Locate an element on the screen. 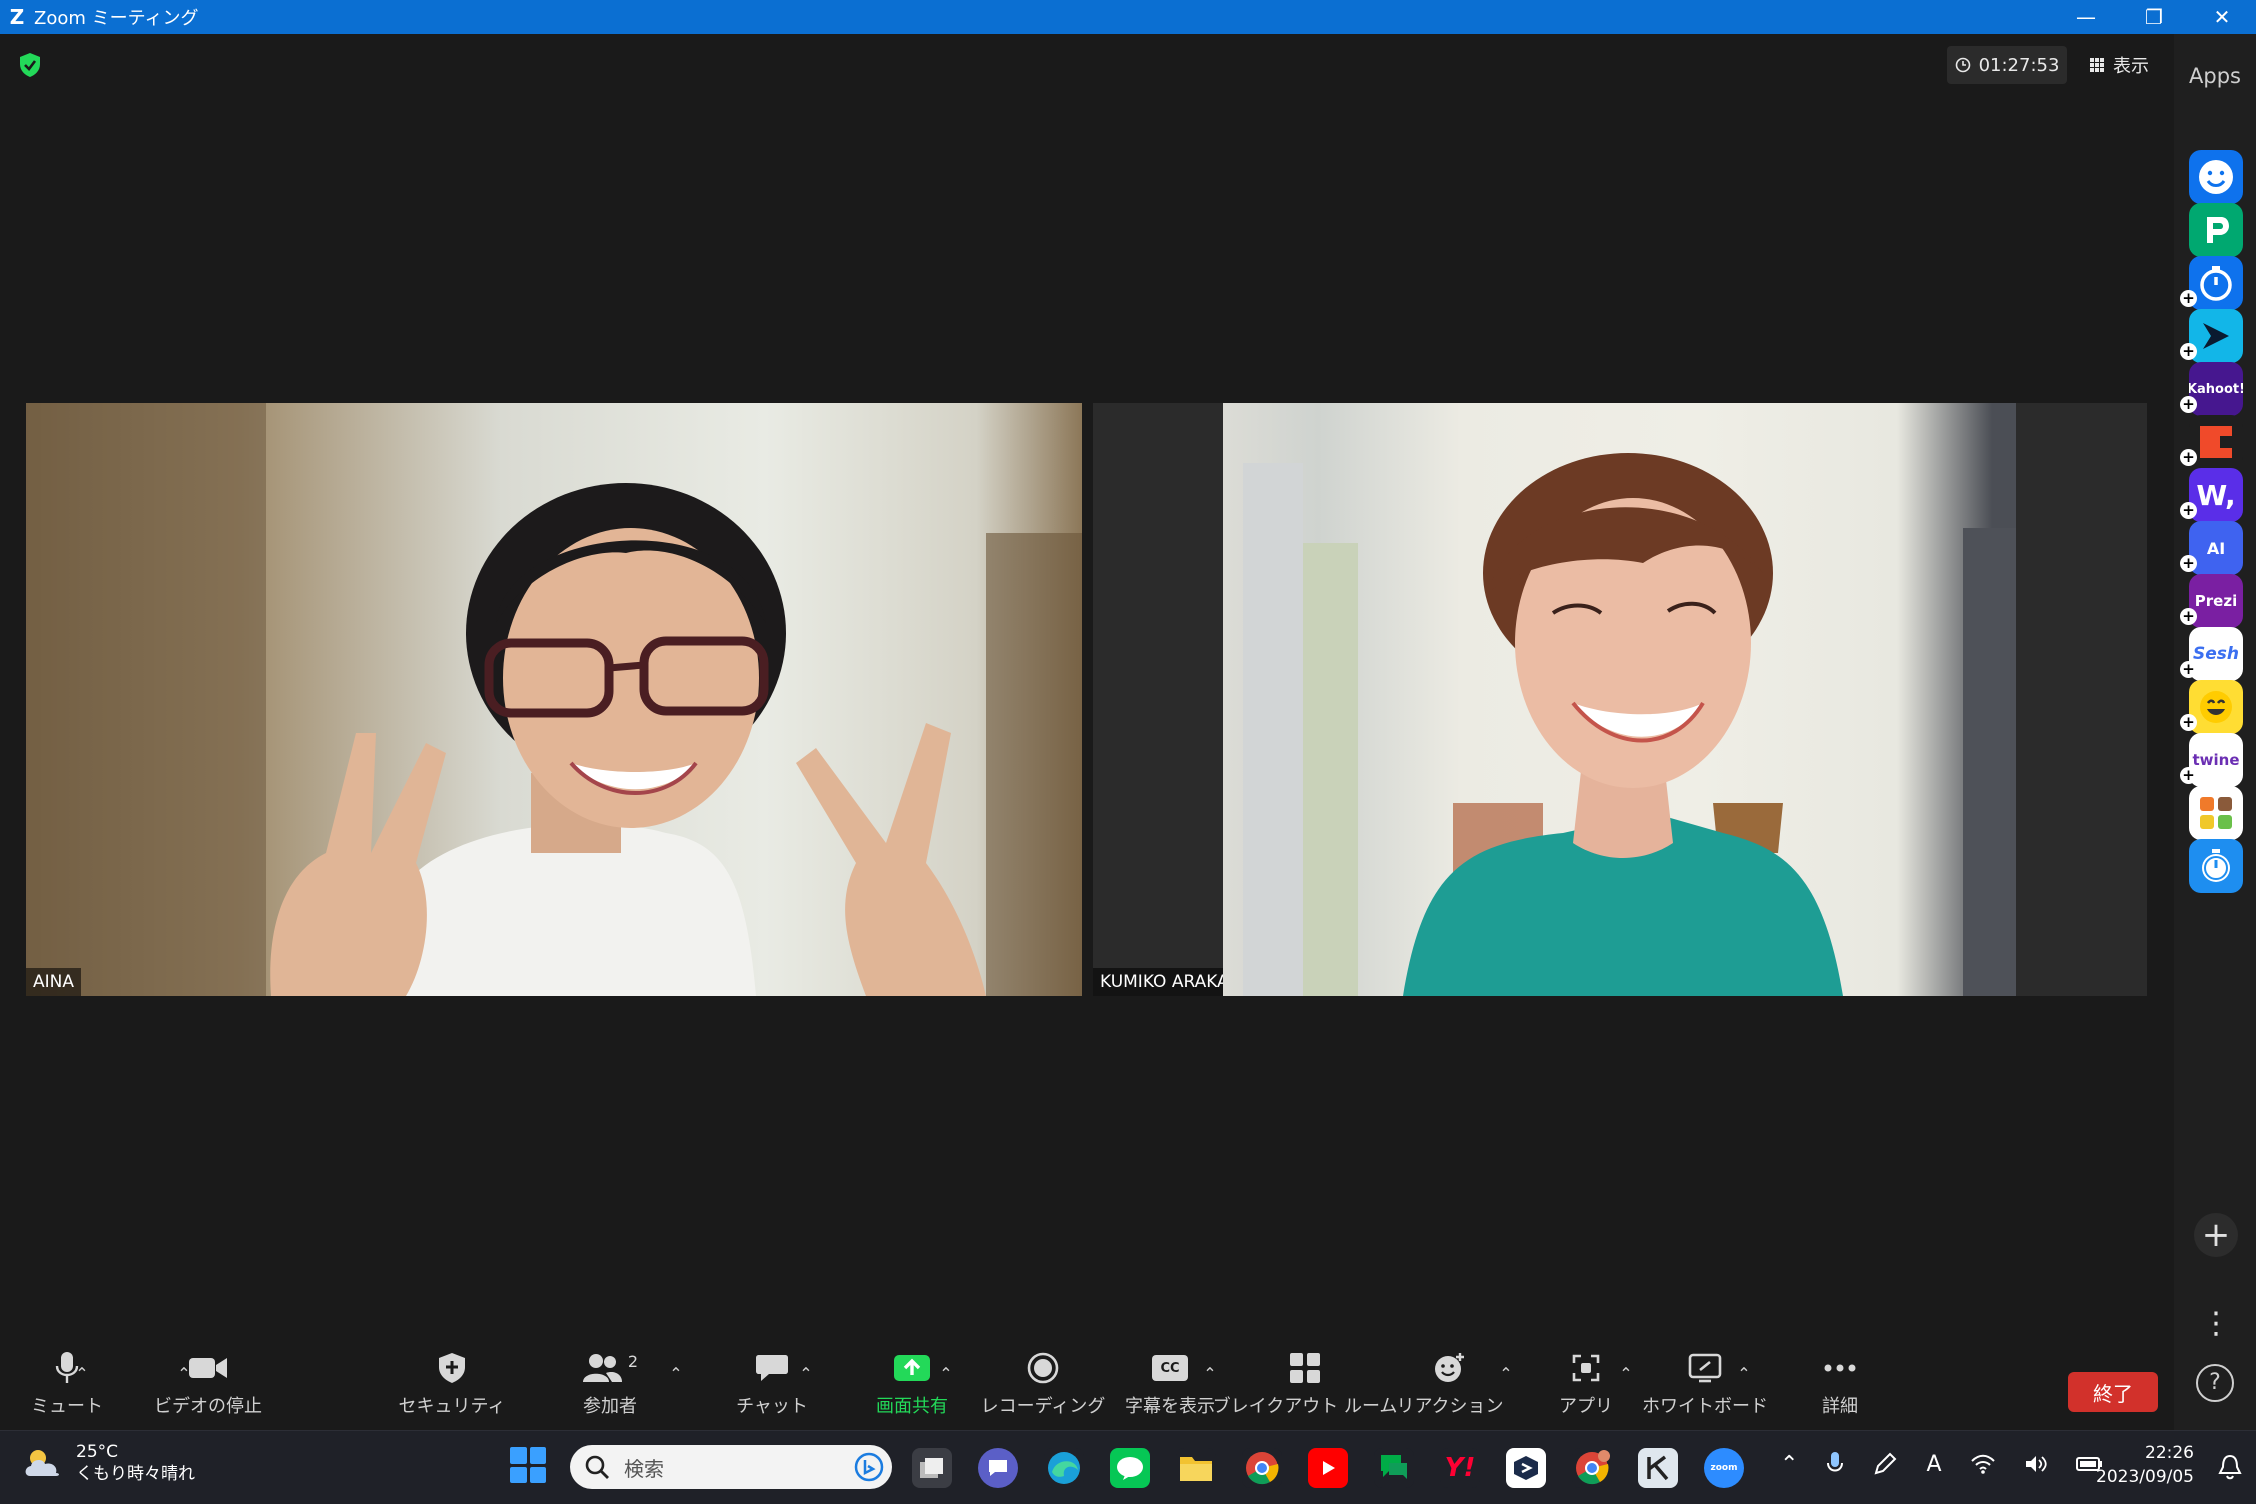  taskbar-search-box: 検索 is located at coordinates (731, 1467).